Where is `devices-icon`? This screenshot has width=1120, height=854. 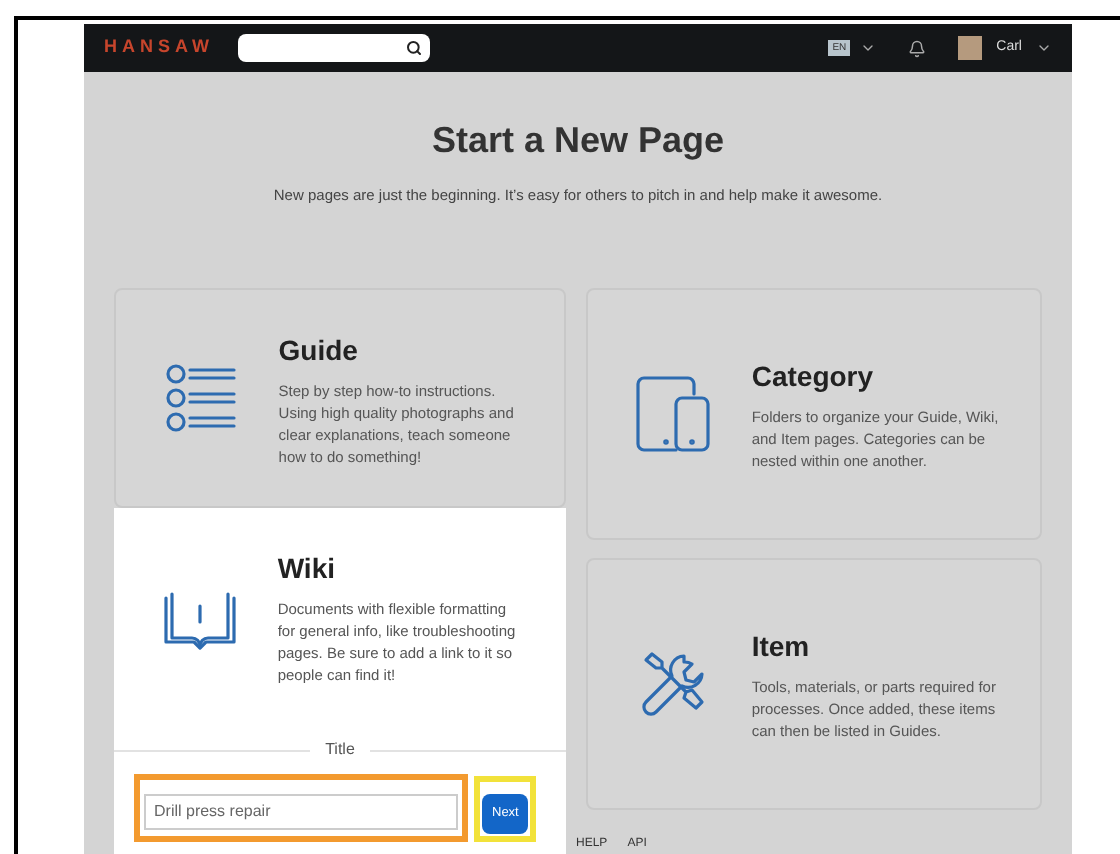
devices-icon is located at coordinates (673, 414).